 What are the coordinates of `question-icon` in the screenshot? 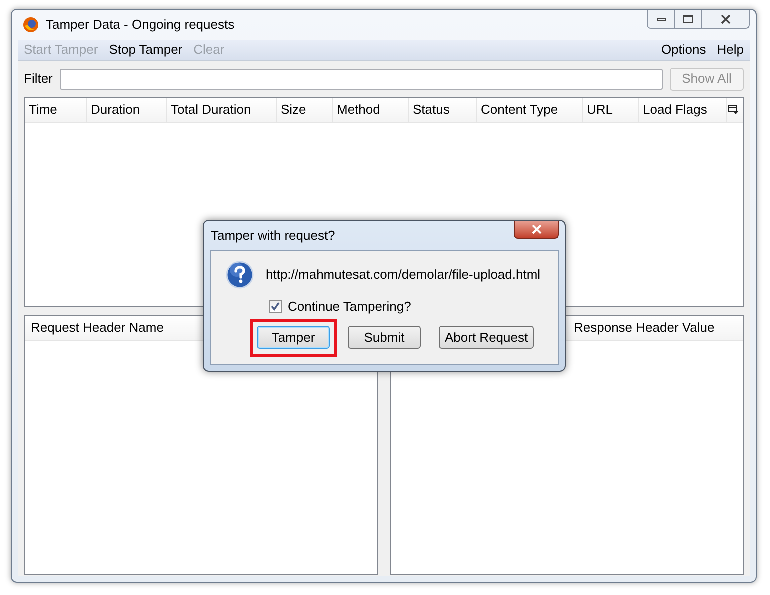 It's located at (240, 275).